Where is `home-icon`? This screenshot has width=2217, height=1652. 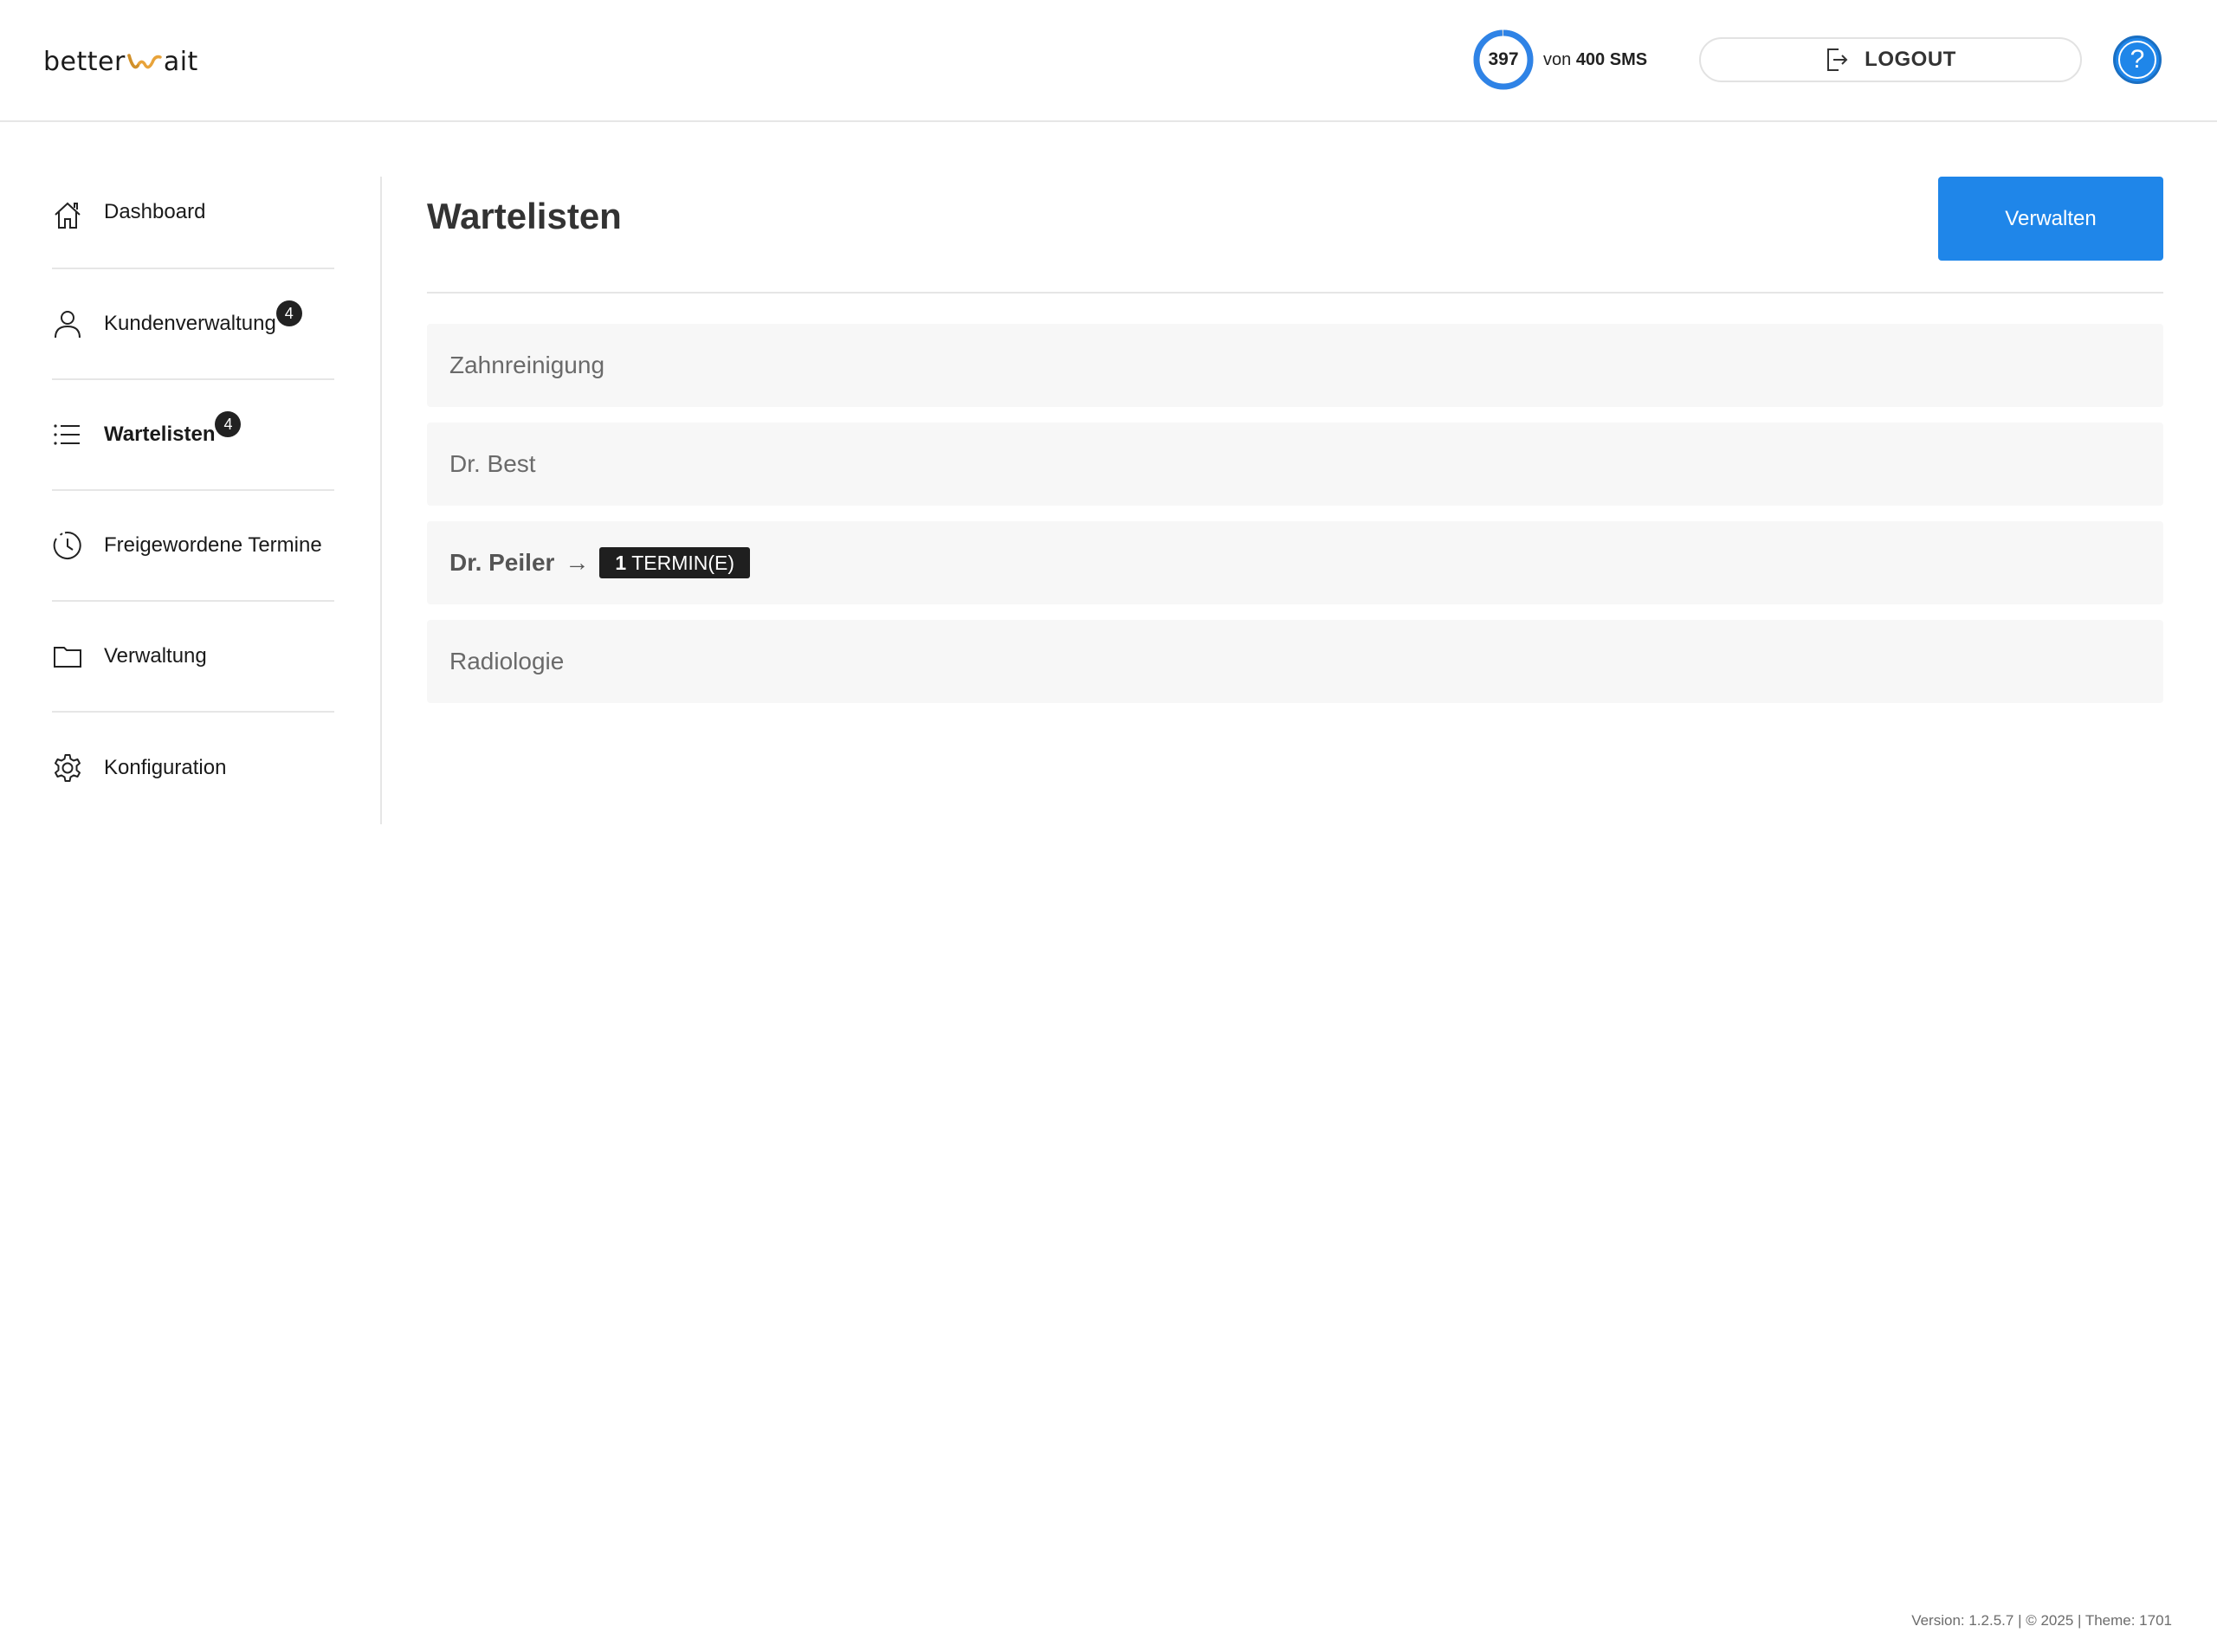 home-icon is located at coordinates (68, 215).